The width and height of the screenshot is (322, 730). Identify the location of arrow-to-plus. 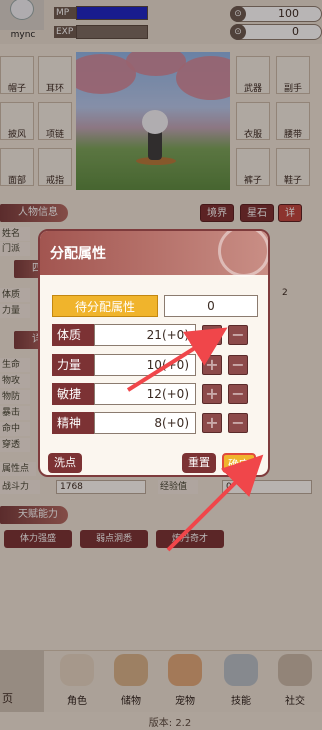
(177, 359).